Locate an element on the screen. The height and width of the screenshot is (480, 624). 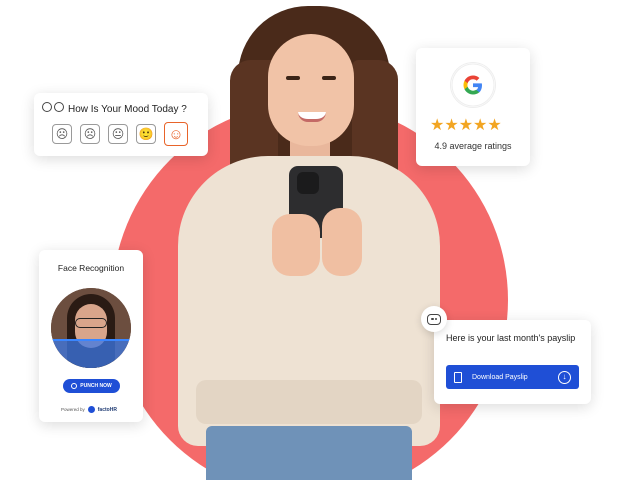
mood-happy-button: 🙂 is located at coordinates (146, 134).